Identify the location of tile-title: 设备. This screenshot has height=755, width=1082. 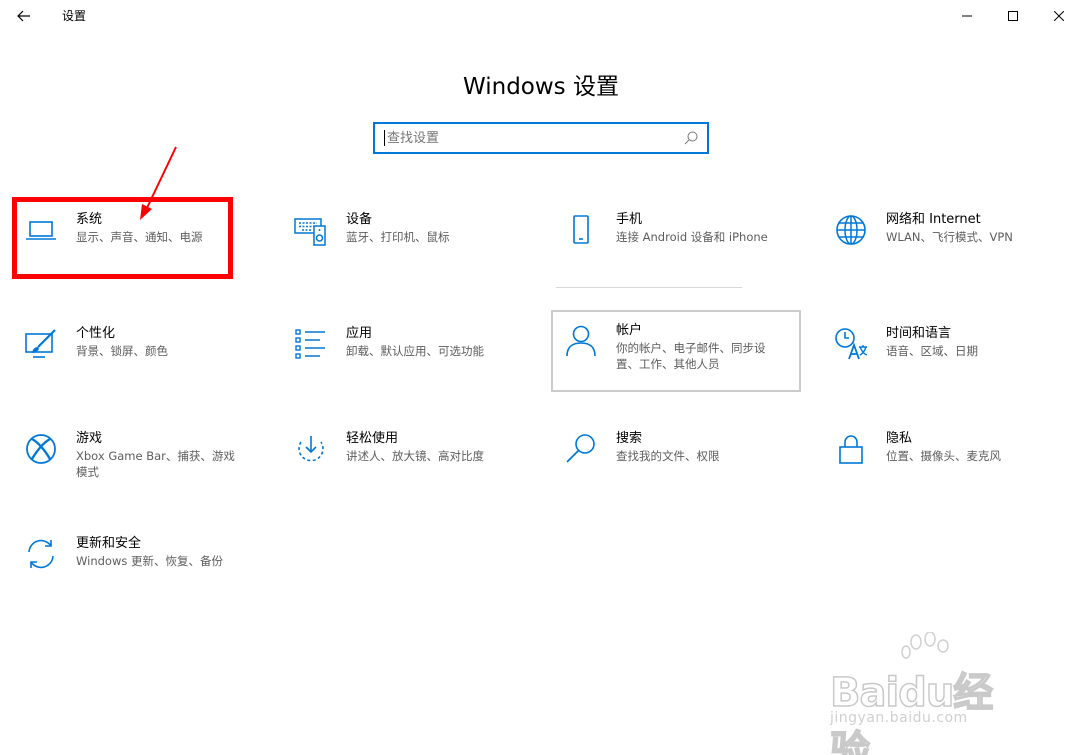
(359, 219).